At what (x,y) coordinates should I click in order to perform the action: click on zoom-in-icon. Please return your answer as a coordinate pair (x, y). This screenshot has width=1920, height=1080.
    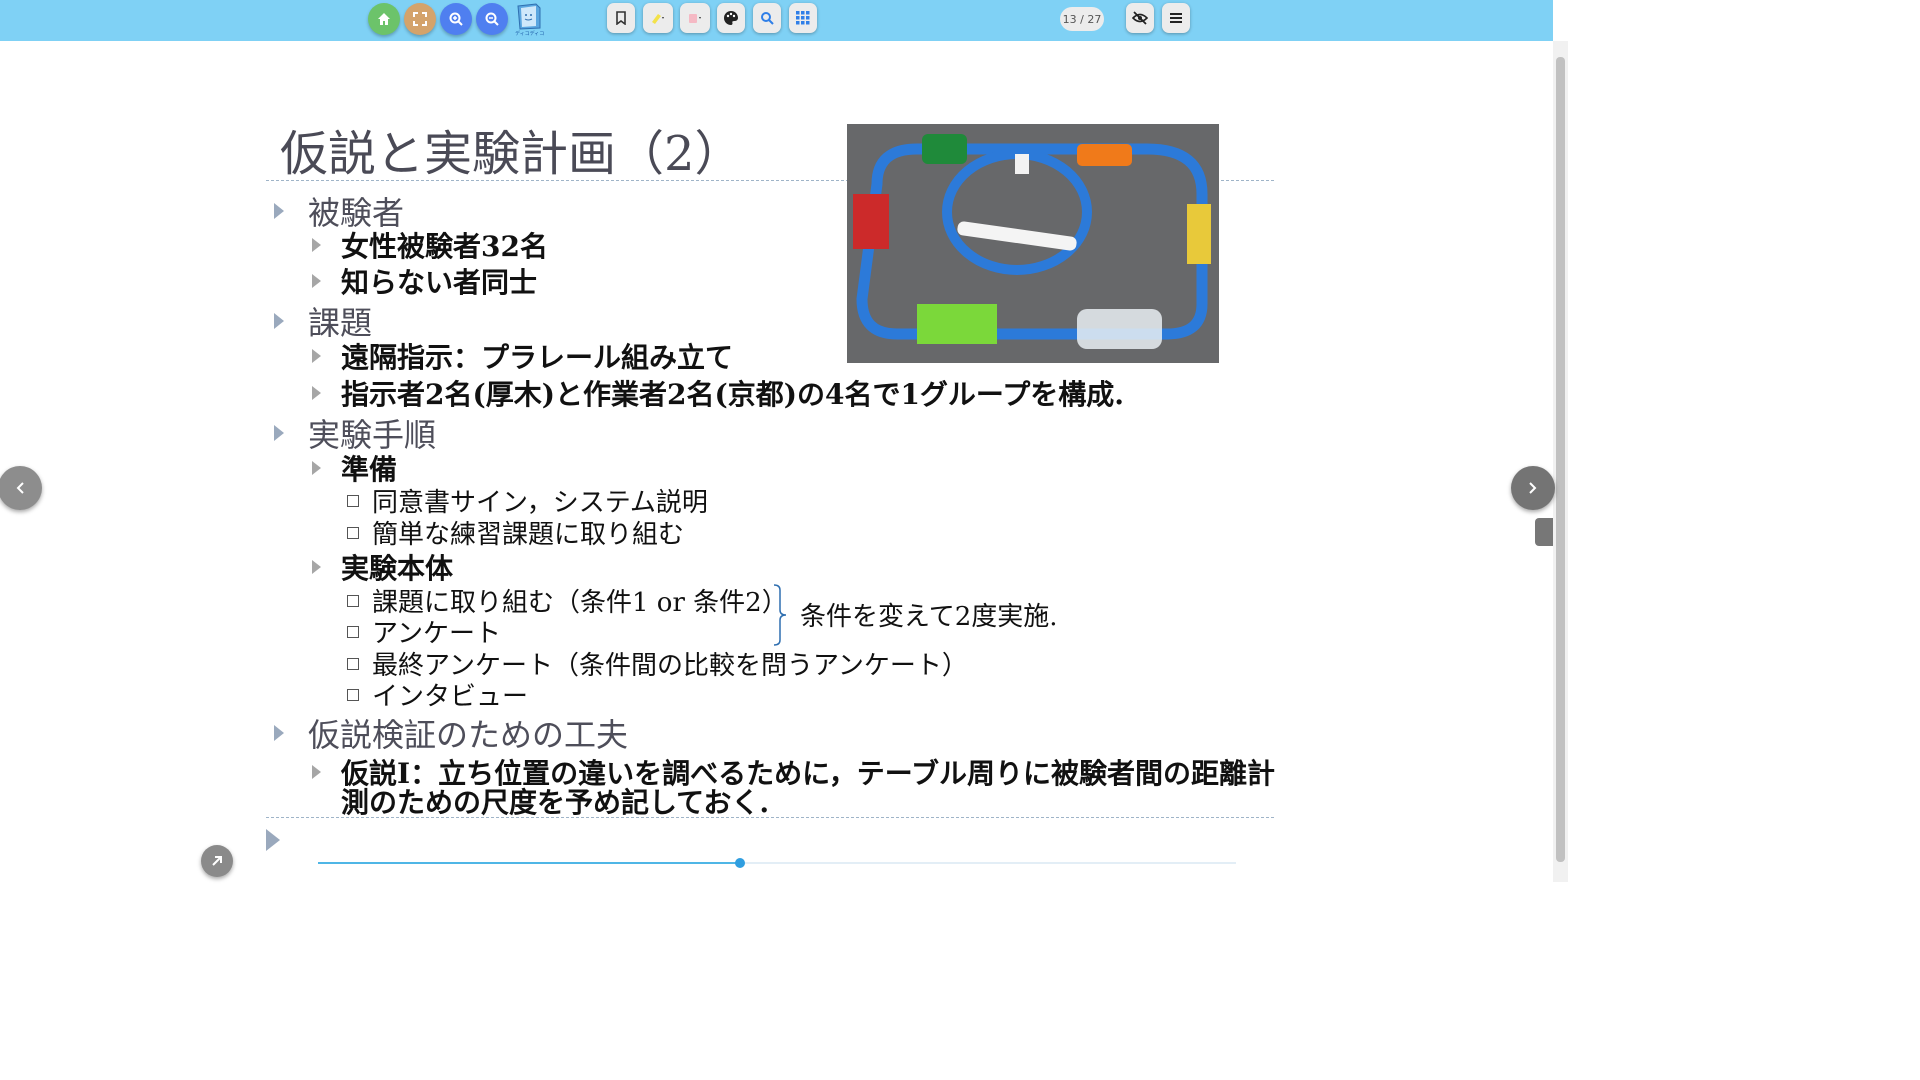
    Looking at the image, I should click on (456, 19).